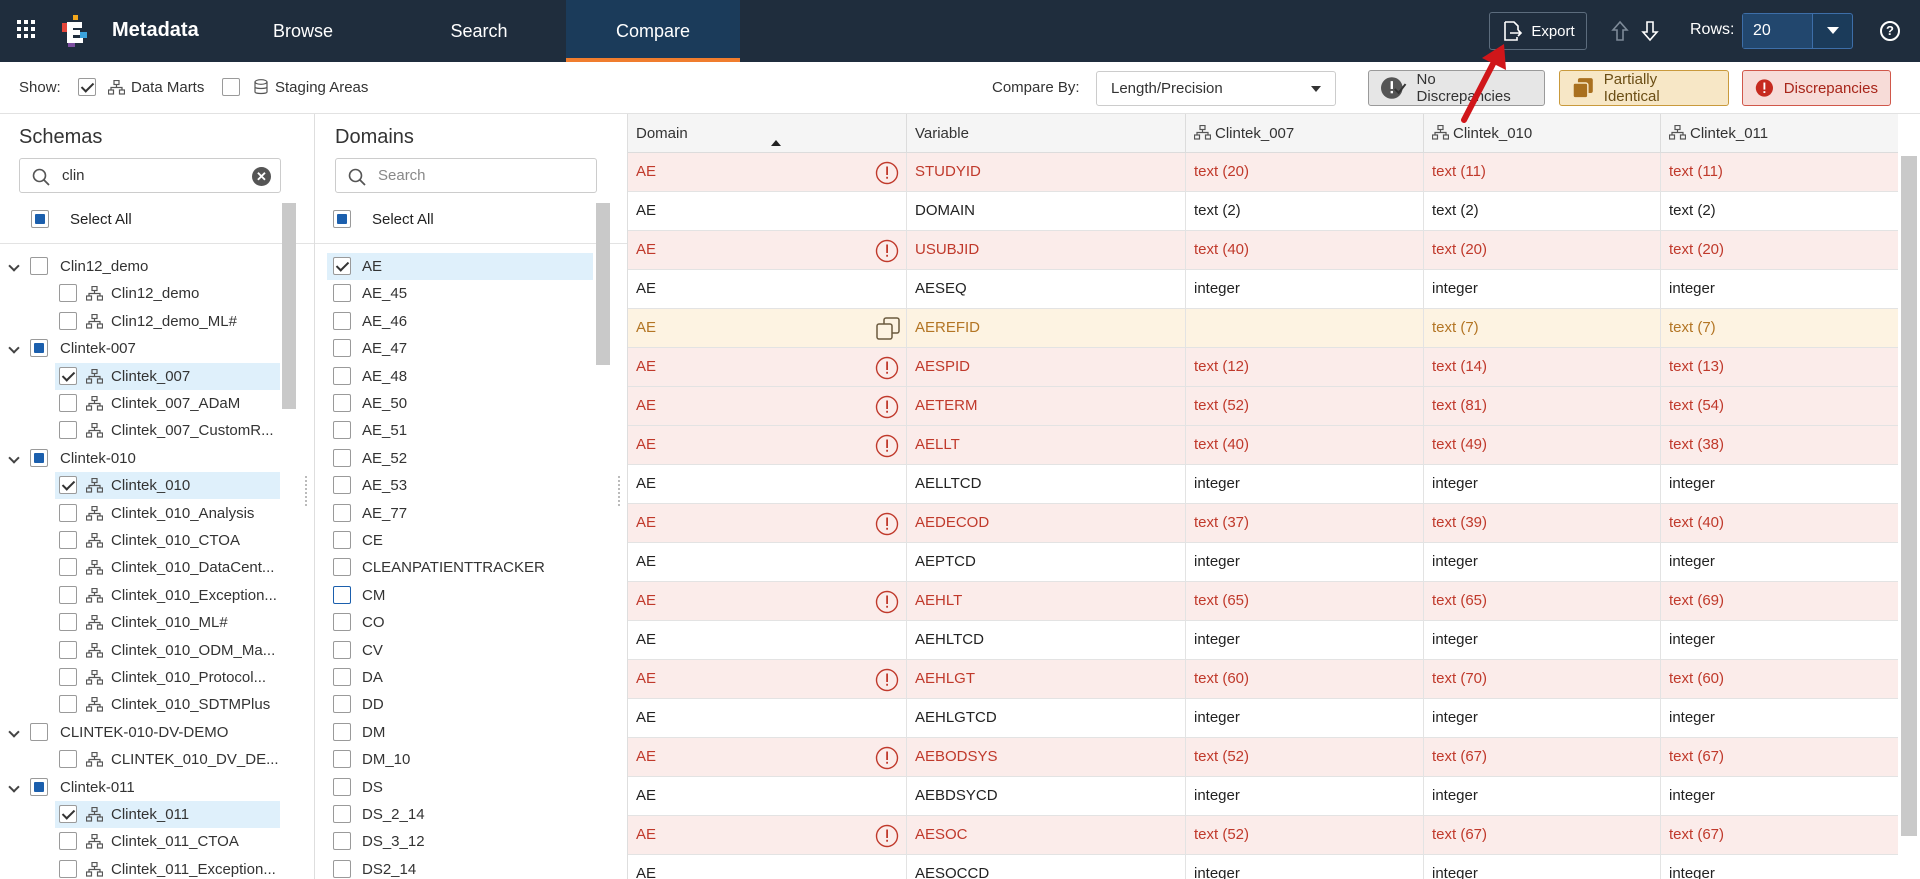 The height and width of the screenshot is (879, 1920). What do you see at coordinates (167, 321) in the screenshot?
I see `schema-row: Clin12_demo_ML#` at bounding box center [167, 321].